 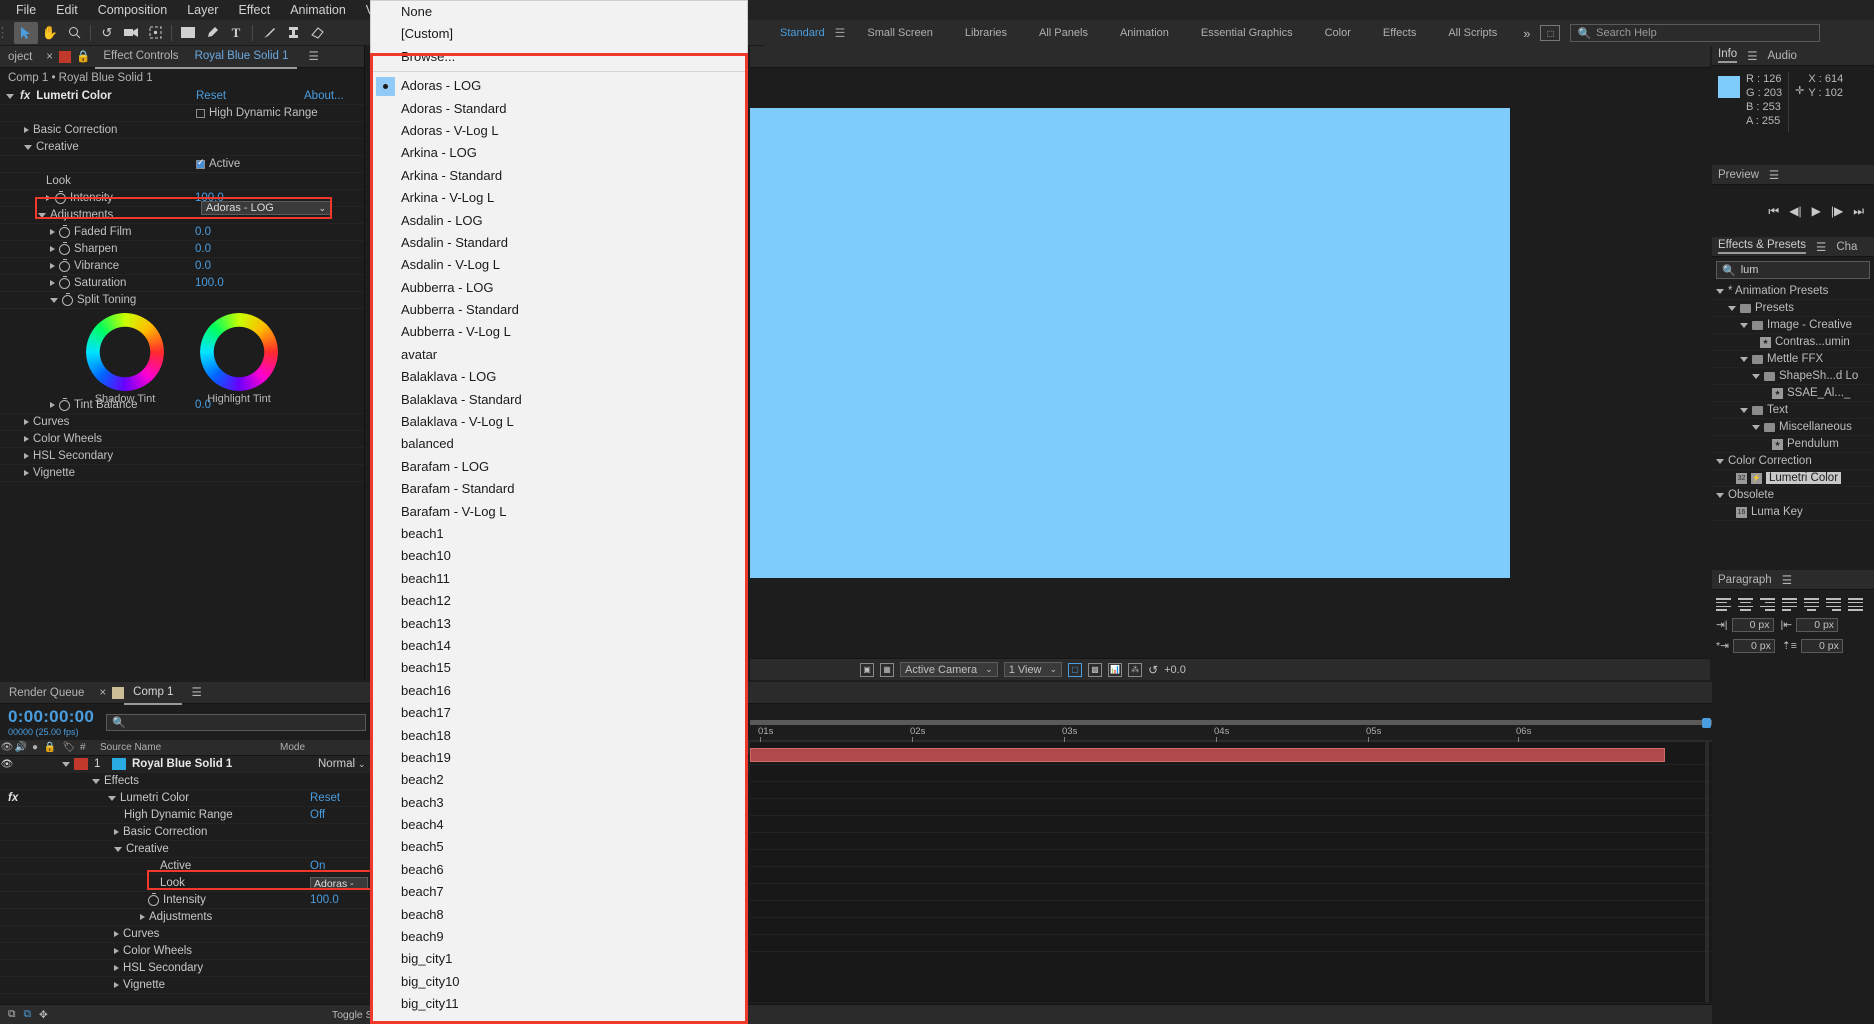 I want to click on property-value: On, so click(x=317, y=866).